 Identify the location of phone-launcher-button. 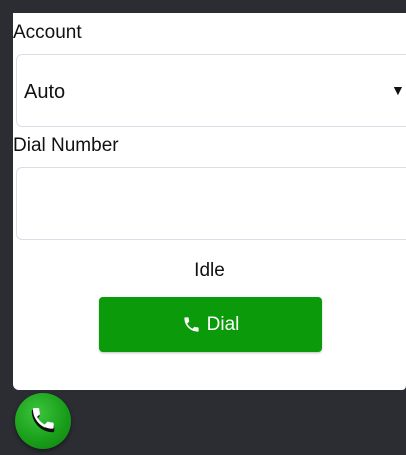
(43, 421).